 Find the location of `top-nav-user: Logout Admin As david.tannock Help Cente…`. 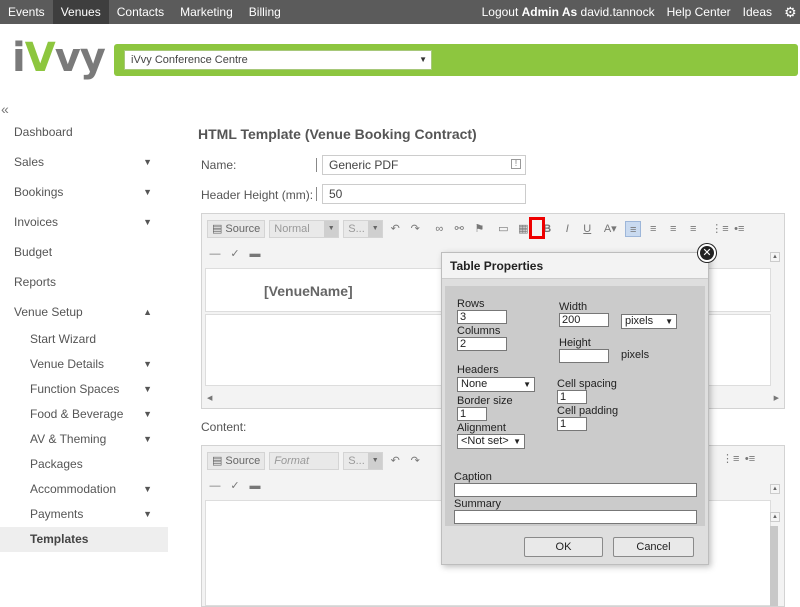

top-nav-user: Logout Admin As david.tannock Help Cente… is located at coordinates (638, 12).